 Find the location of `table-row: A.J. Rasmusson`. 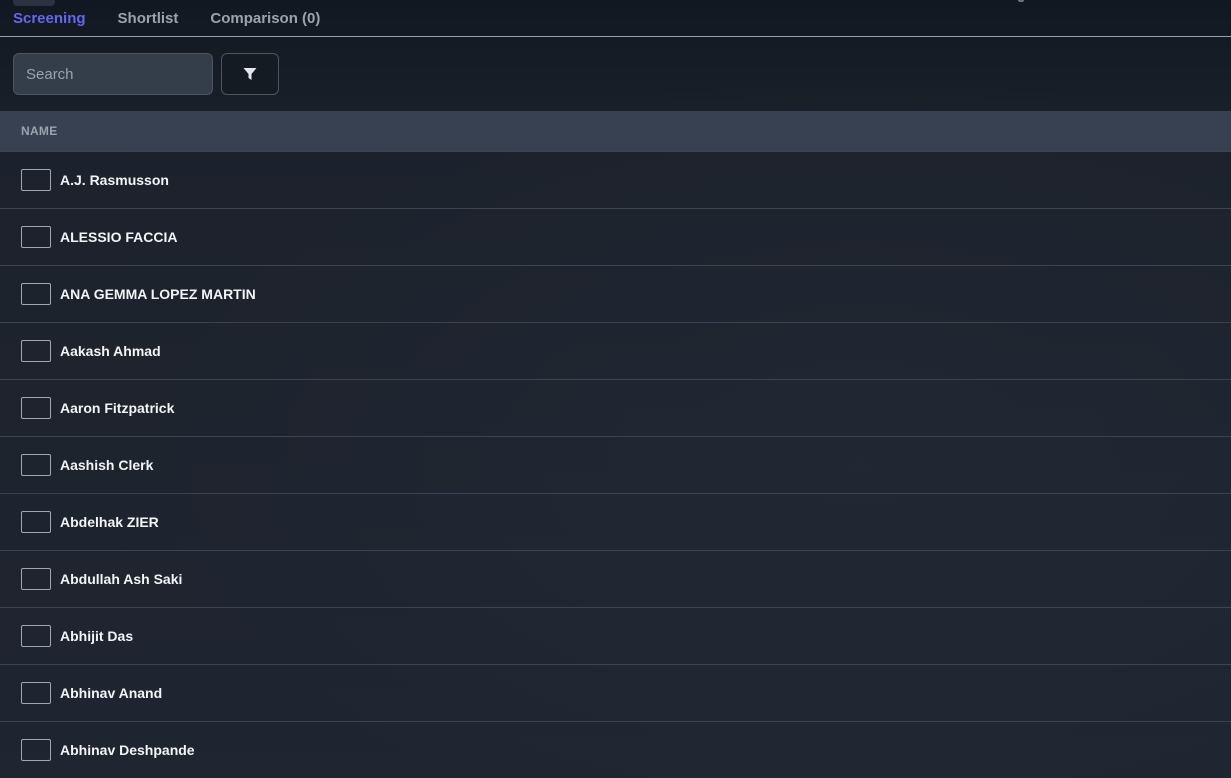

table-row: A.J. Rasmusson is located at coordinates (615, 180).